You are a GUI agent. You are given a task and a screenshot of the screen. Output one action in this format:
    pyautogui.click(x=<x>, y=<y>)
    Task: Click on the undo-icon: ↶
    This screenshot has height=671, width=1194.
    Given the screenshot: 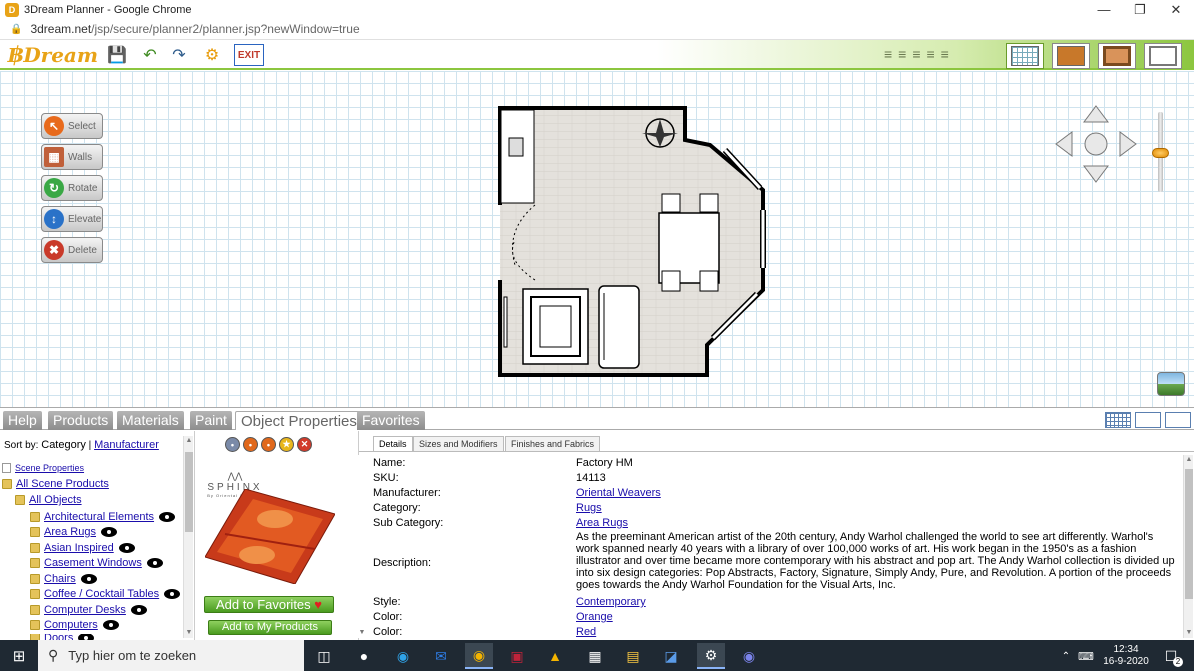 What is the action you would take?
    pyautogui.click(x=150, y=55)
    